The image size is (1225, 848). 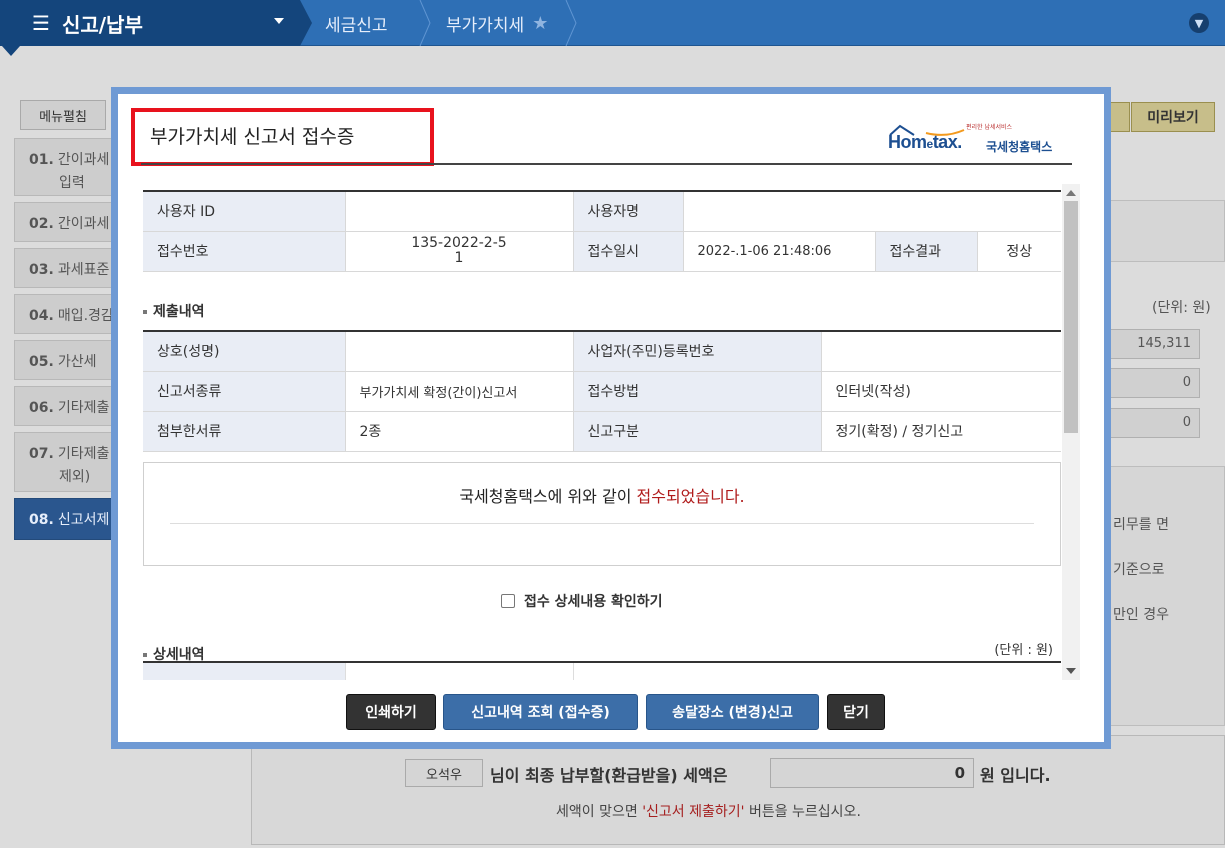 What do you see at coordinates (738, 790) in the screenshot?
I see `tax-summary-panel` at bounding box center [738, 790].